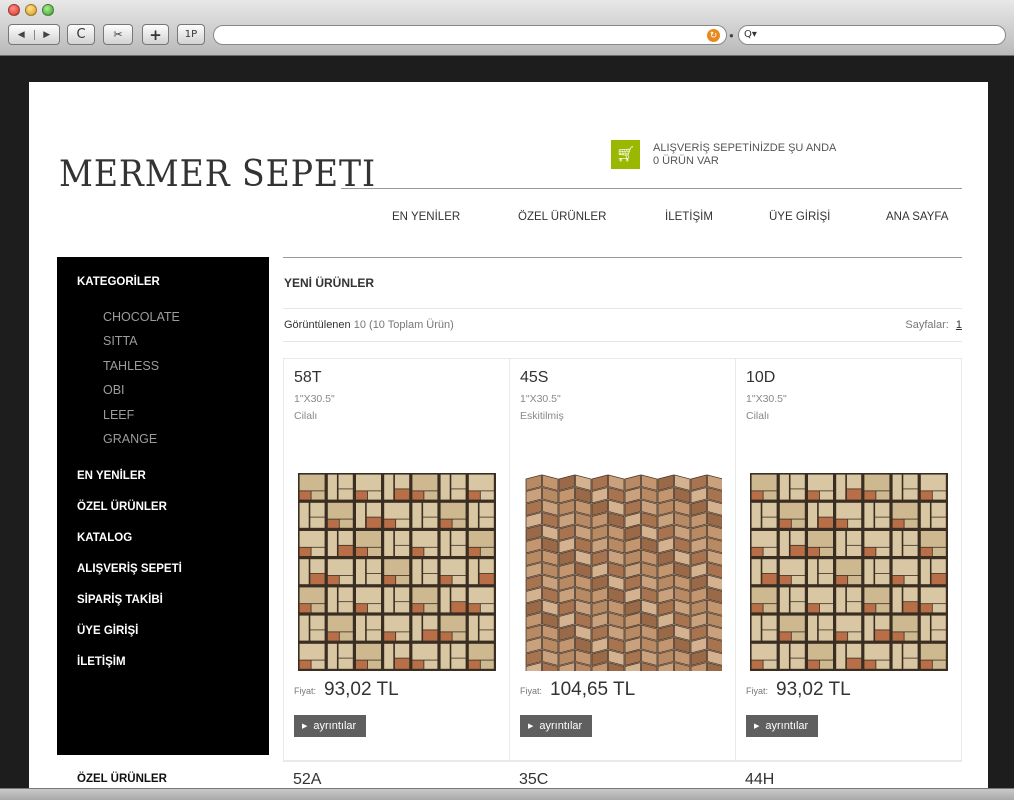 Image resolution: width=1014 pixels, height=800 pixels. I want to click on product-code: 58T, so click(308, 378).